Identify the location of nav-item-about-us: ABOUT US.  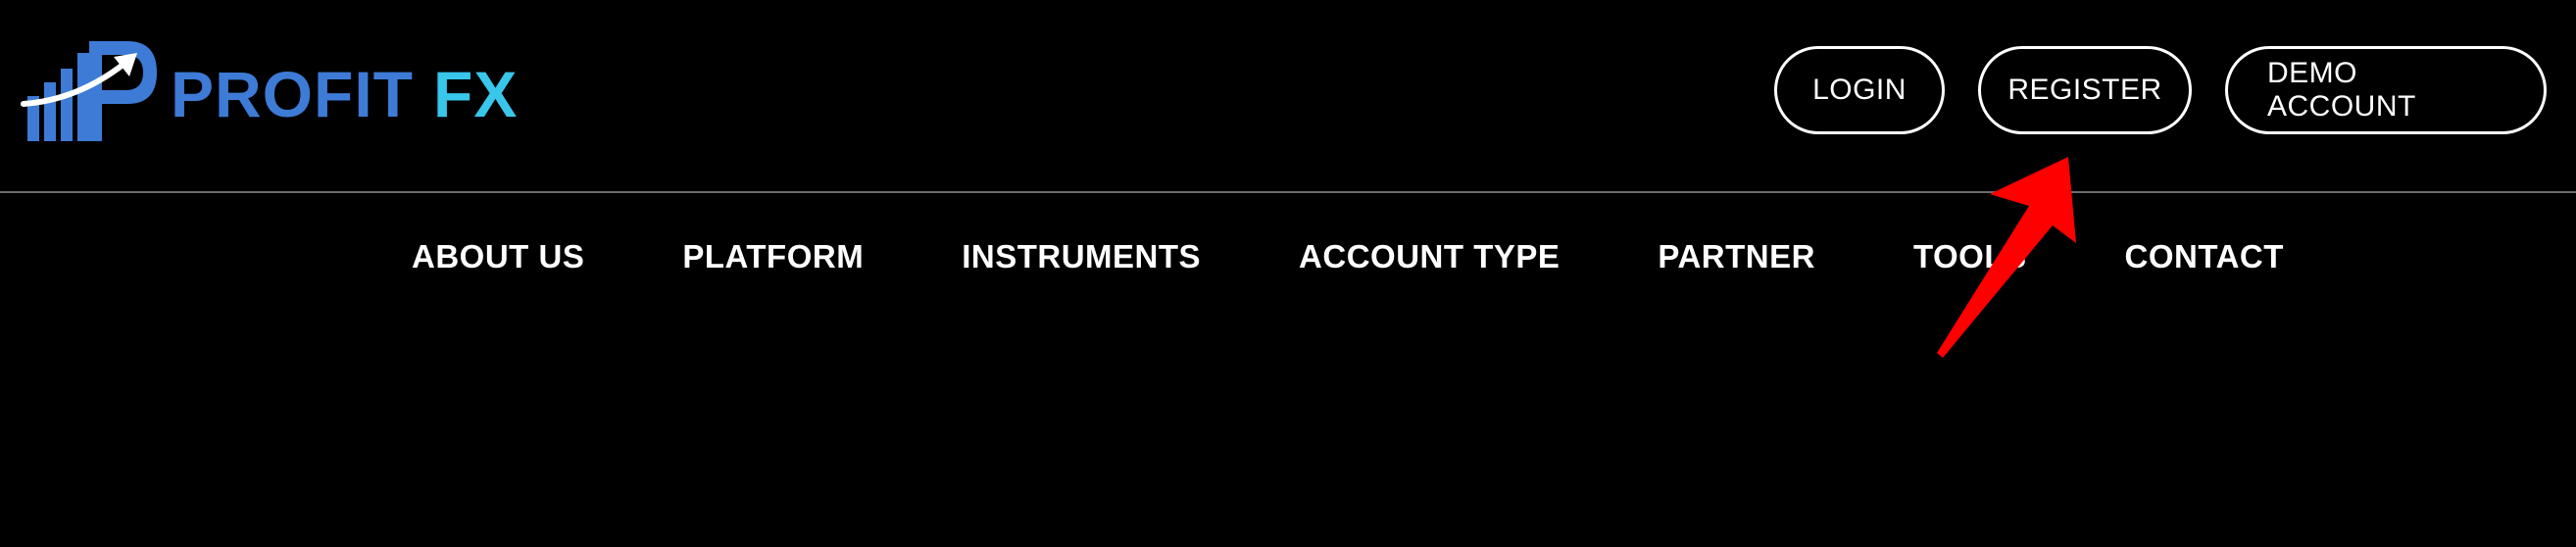
(498, 256).